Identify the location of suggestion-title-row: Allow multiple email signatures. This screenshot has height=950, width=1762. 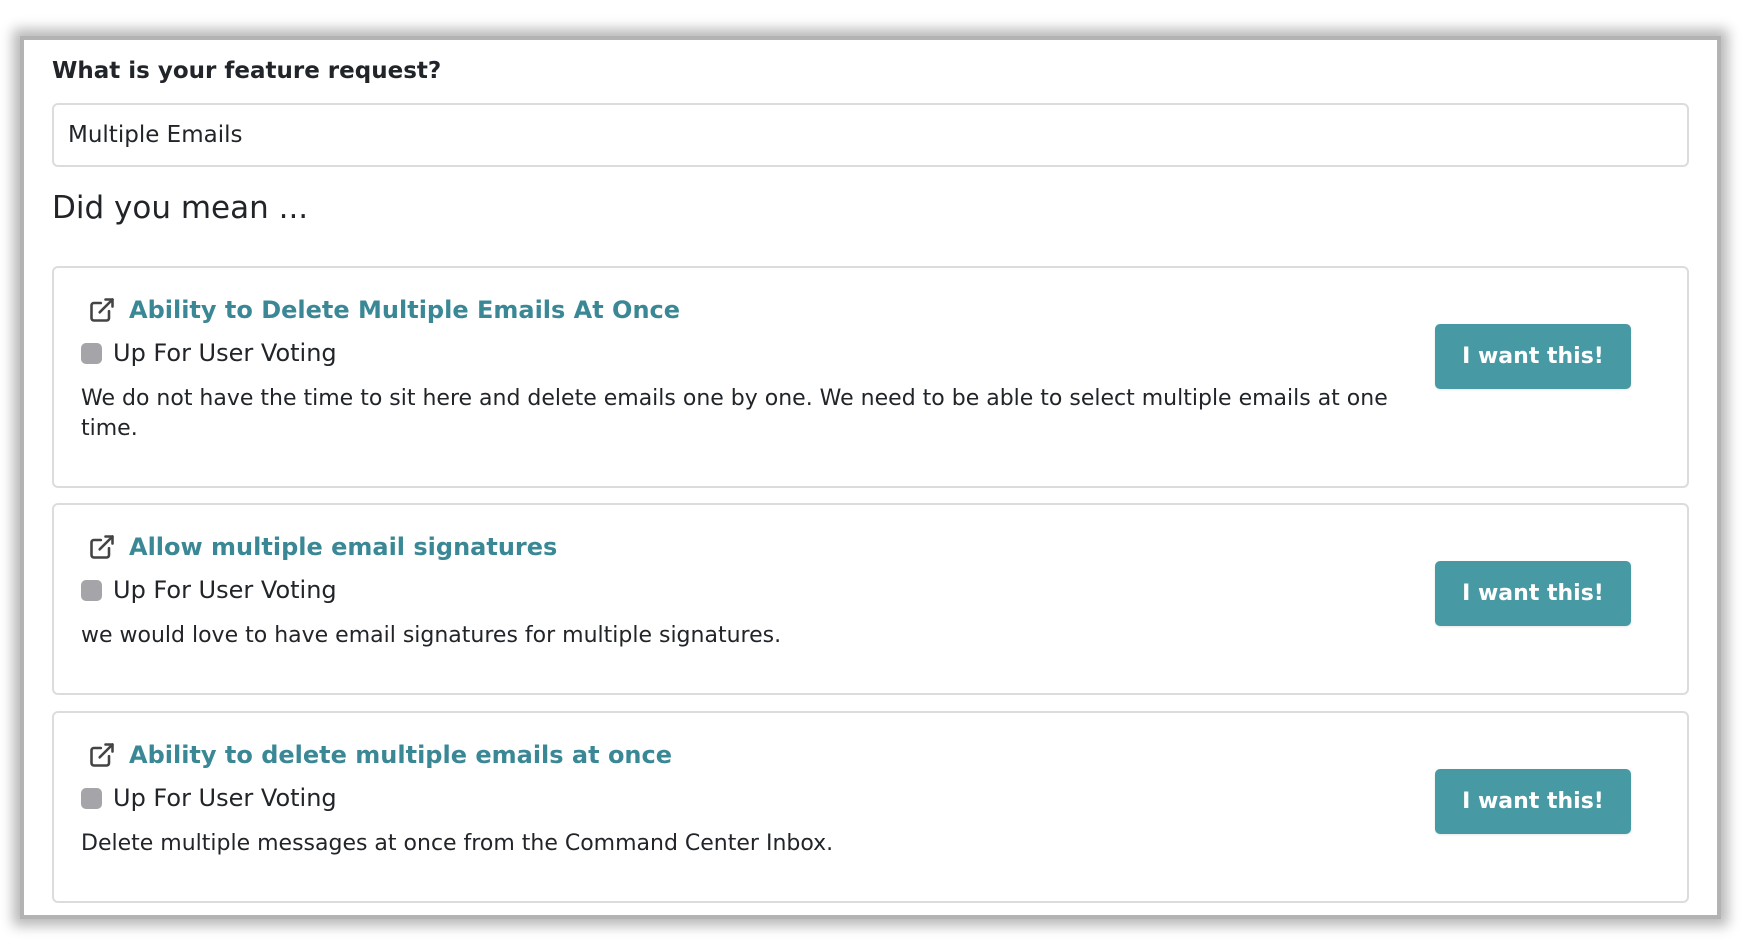
(322, 547).